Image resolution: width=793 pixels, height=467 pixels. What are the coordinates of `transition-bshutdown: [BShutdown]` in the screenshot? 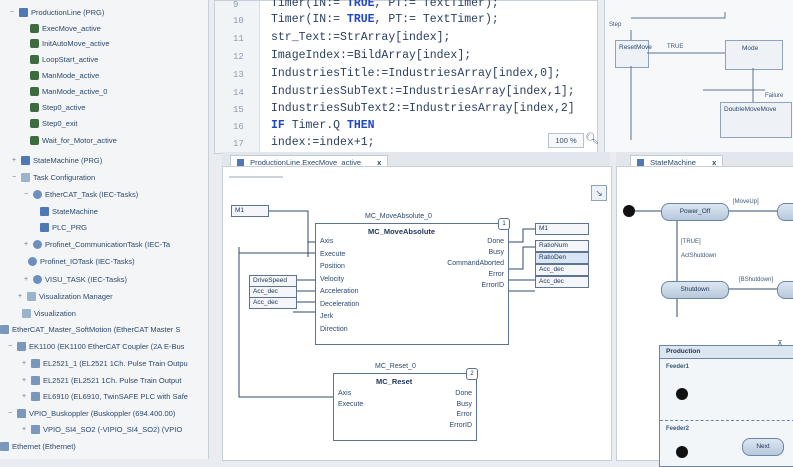 It's located at (756, 280).